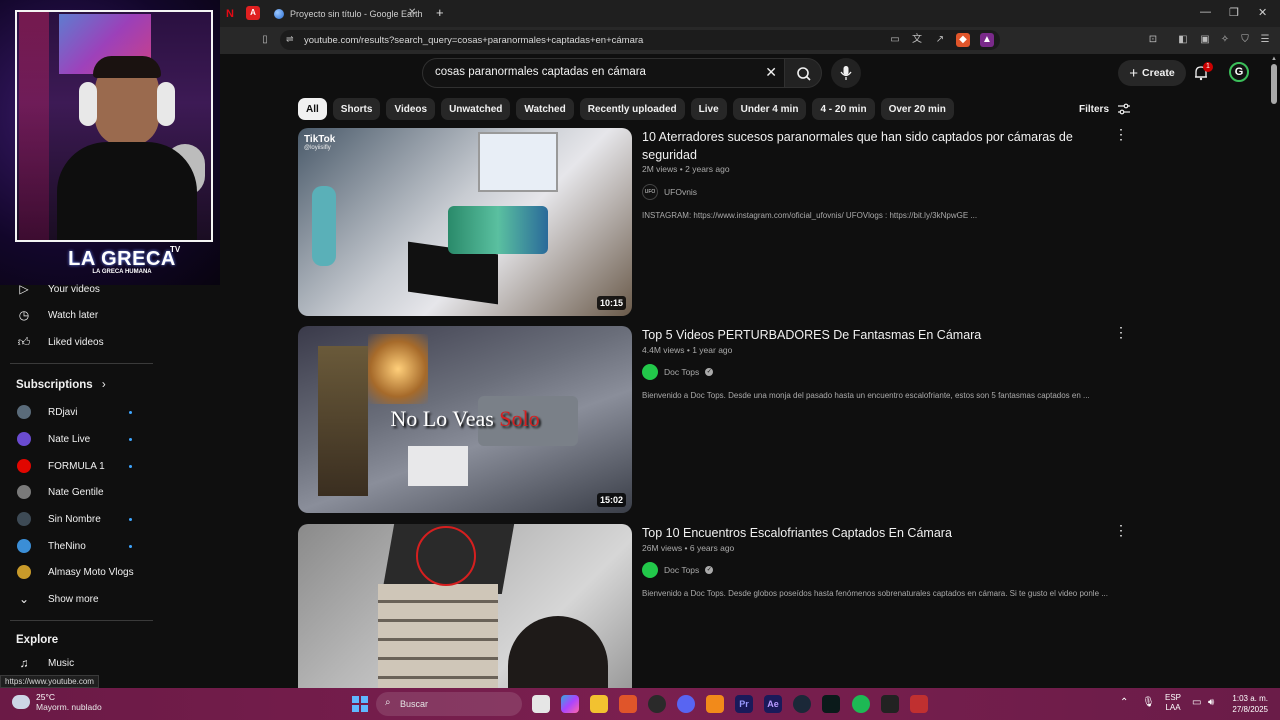  What do you see at coordinates (476, 109) in the screenshot?
I see `filter-chip: Unwatched` at bounding box center [476, 109].